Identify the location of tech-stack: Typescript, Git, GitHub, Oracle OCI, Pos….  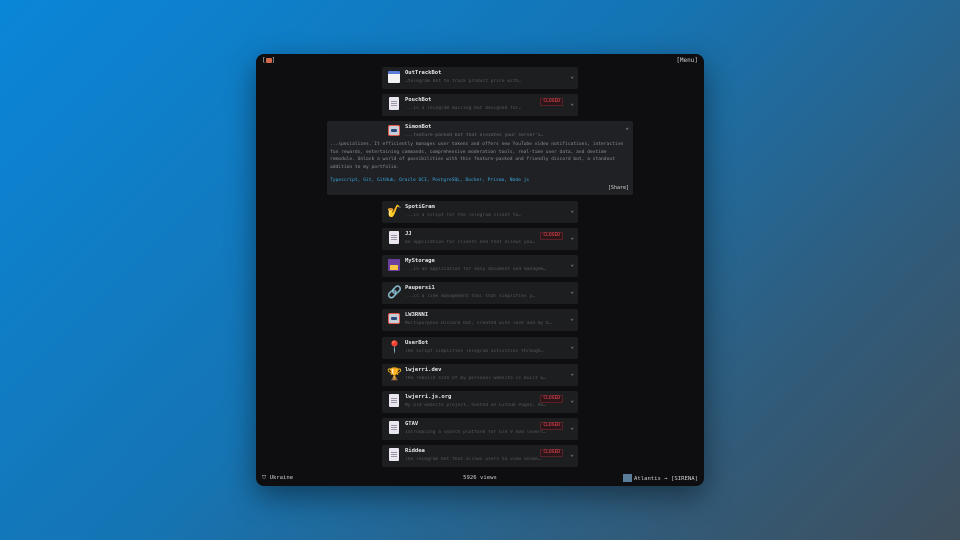
(430, 181).